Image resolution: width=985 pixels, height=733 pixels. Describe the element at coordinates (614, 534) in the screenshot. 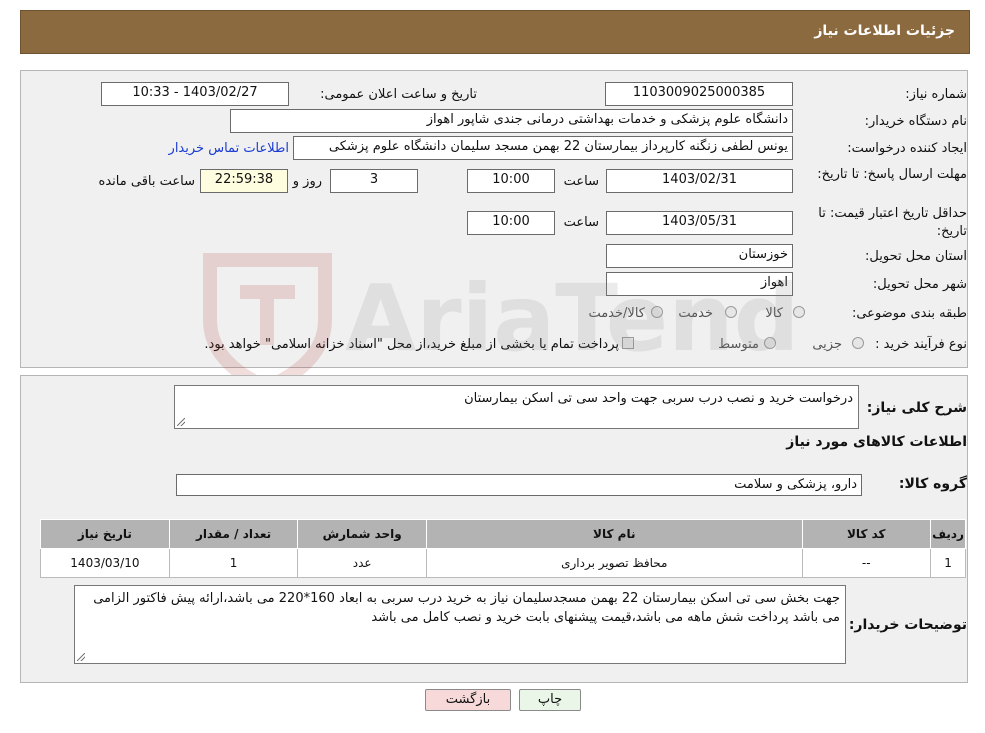

I see `col-name: نام کالا` at that location.